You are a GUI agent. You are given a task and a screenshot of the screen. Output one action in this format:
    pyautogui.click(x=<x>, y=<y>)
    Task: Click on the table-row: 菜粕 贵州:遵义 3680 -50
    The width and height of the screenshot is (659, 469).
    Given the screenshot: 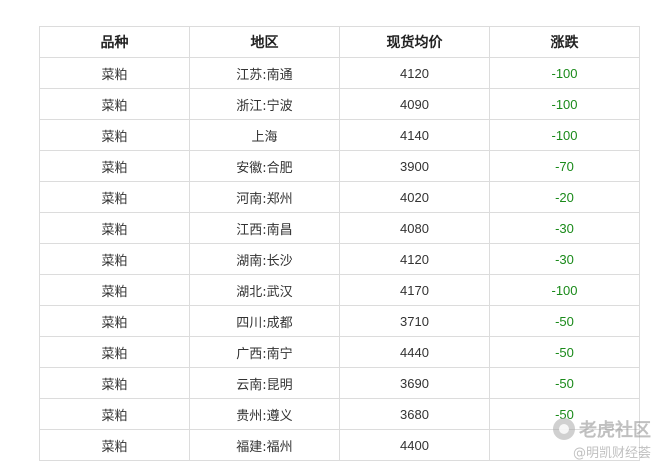 What is the action you would take?
    pyautogui.click(x=339, y=414)
    